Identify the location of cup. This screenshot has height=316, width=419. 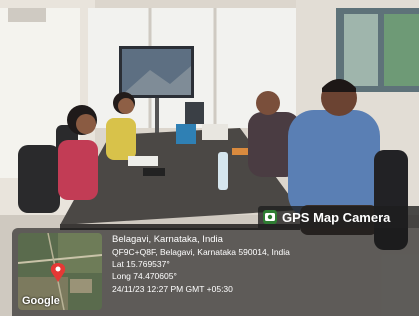
(186, 134).